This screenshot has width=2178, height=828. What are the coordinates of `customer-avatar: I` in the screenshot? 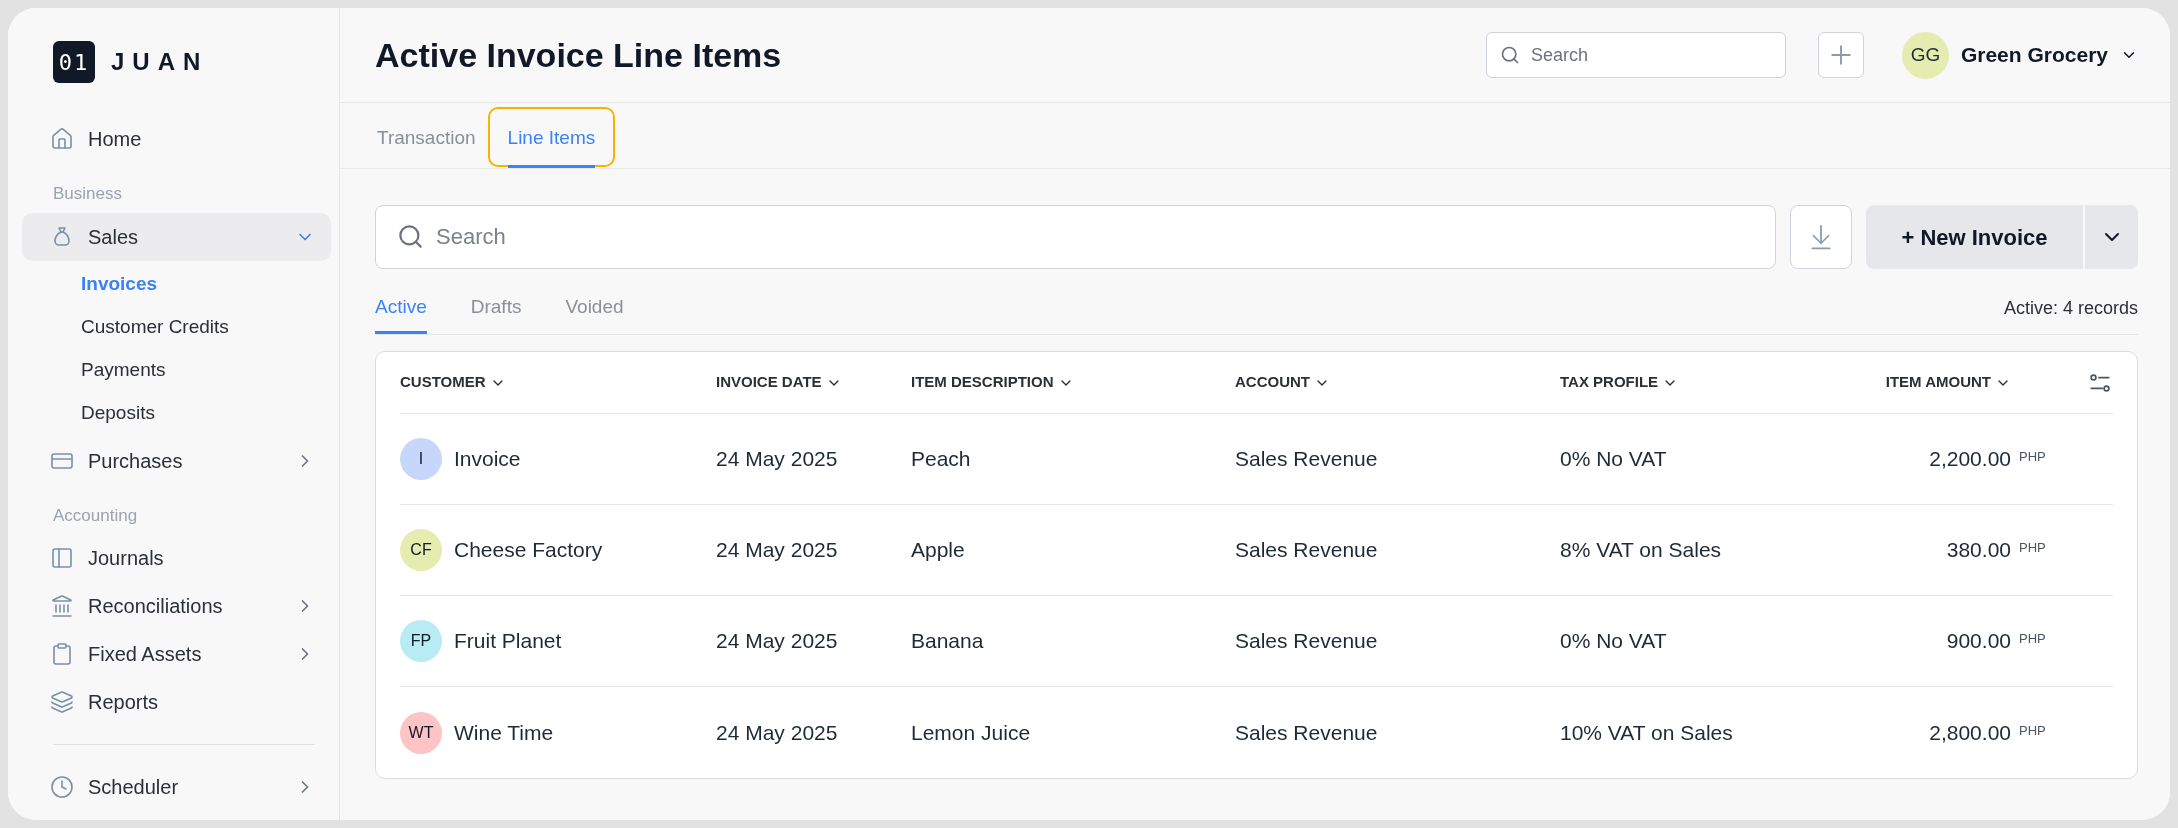 It's located at (421, 459).